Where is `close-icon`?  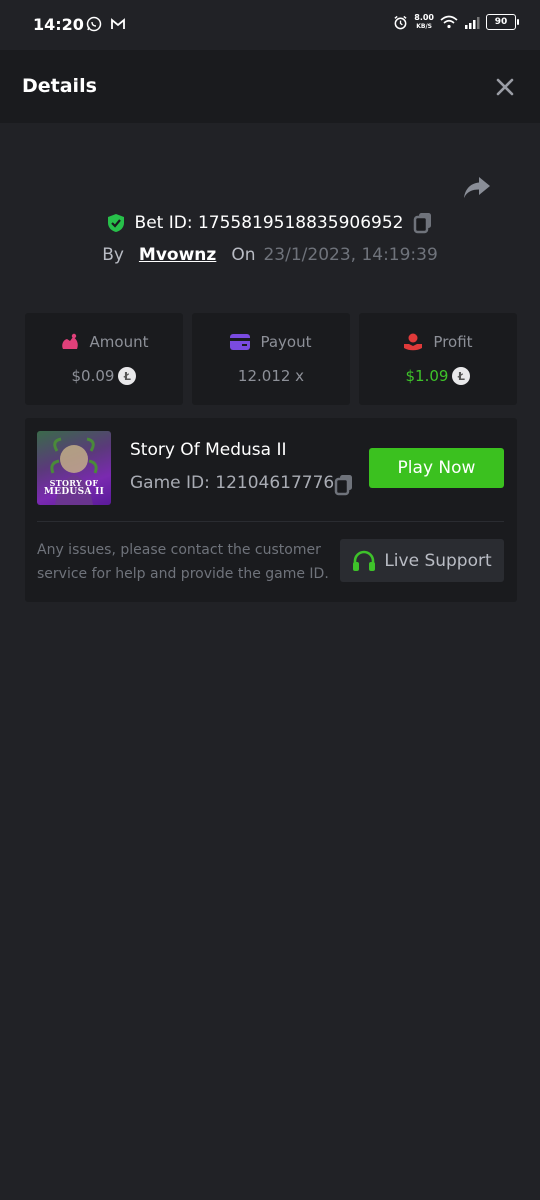 close-icon is located at coordinates (505, 87).